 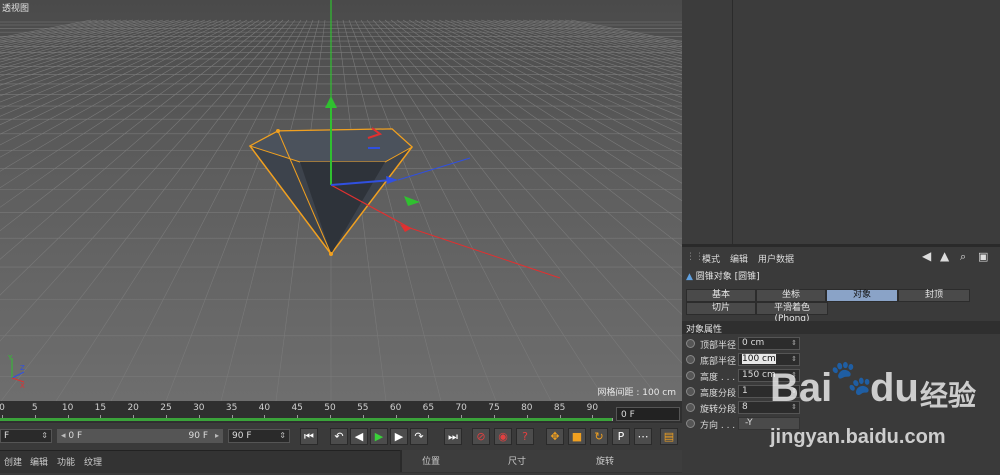 What do you see at coordinates (711, 258) in the screenshot?
I see `menu-mode: 模式` at bounding box center [711, 258].